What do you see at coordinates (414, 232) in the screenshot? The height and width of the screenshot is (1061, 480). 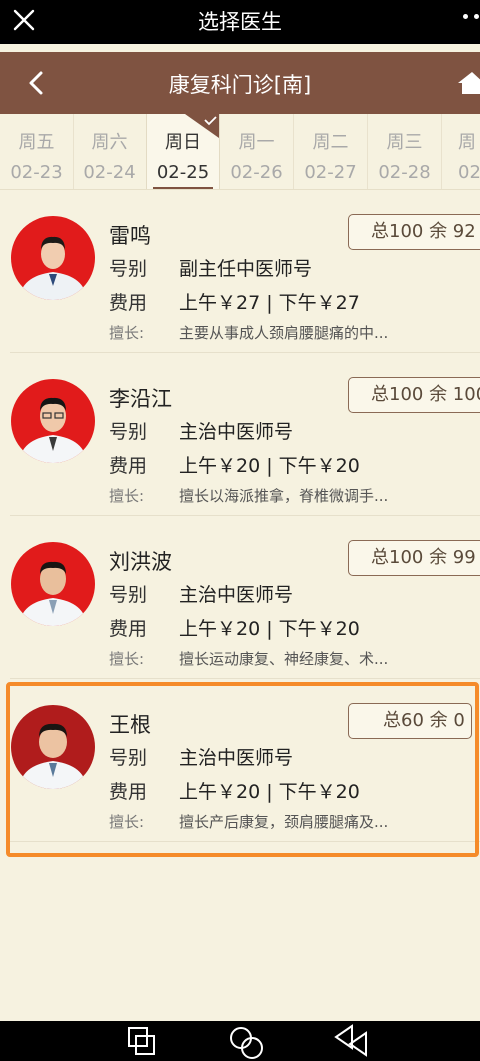 I see `quota-badge: 总100 余 92` at bounding box center [414, 232].